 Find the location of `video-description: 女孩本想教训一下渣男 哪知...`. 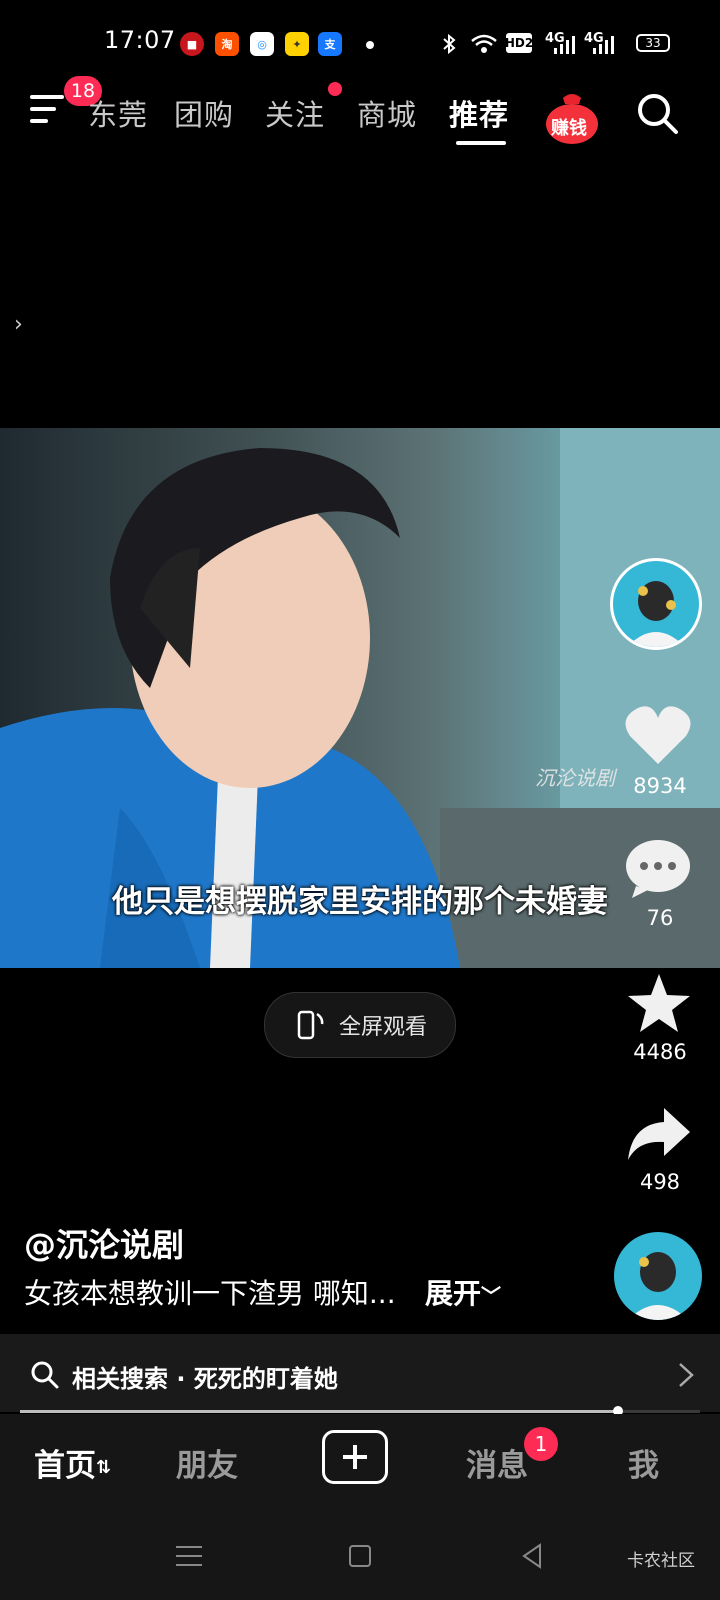

video-description: 女孩本想教训一下渣男 哪知... is located at coordinates (210, 1293).